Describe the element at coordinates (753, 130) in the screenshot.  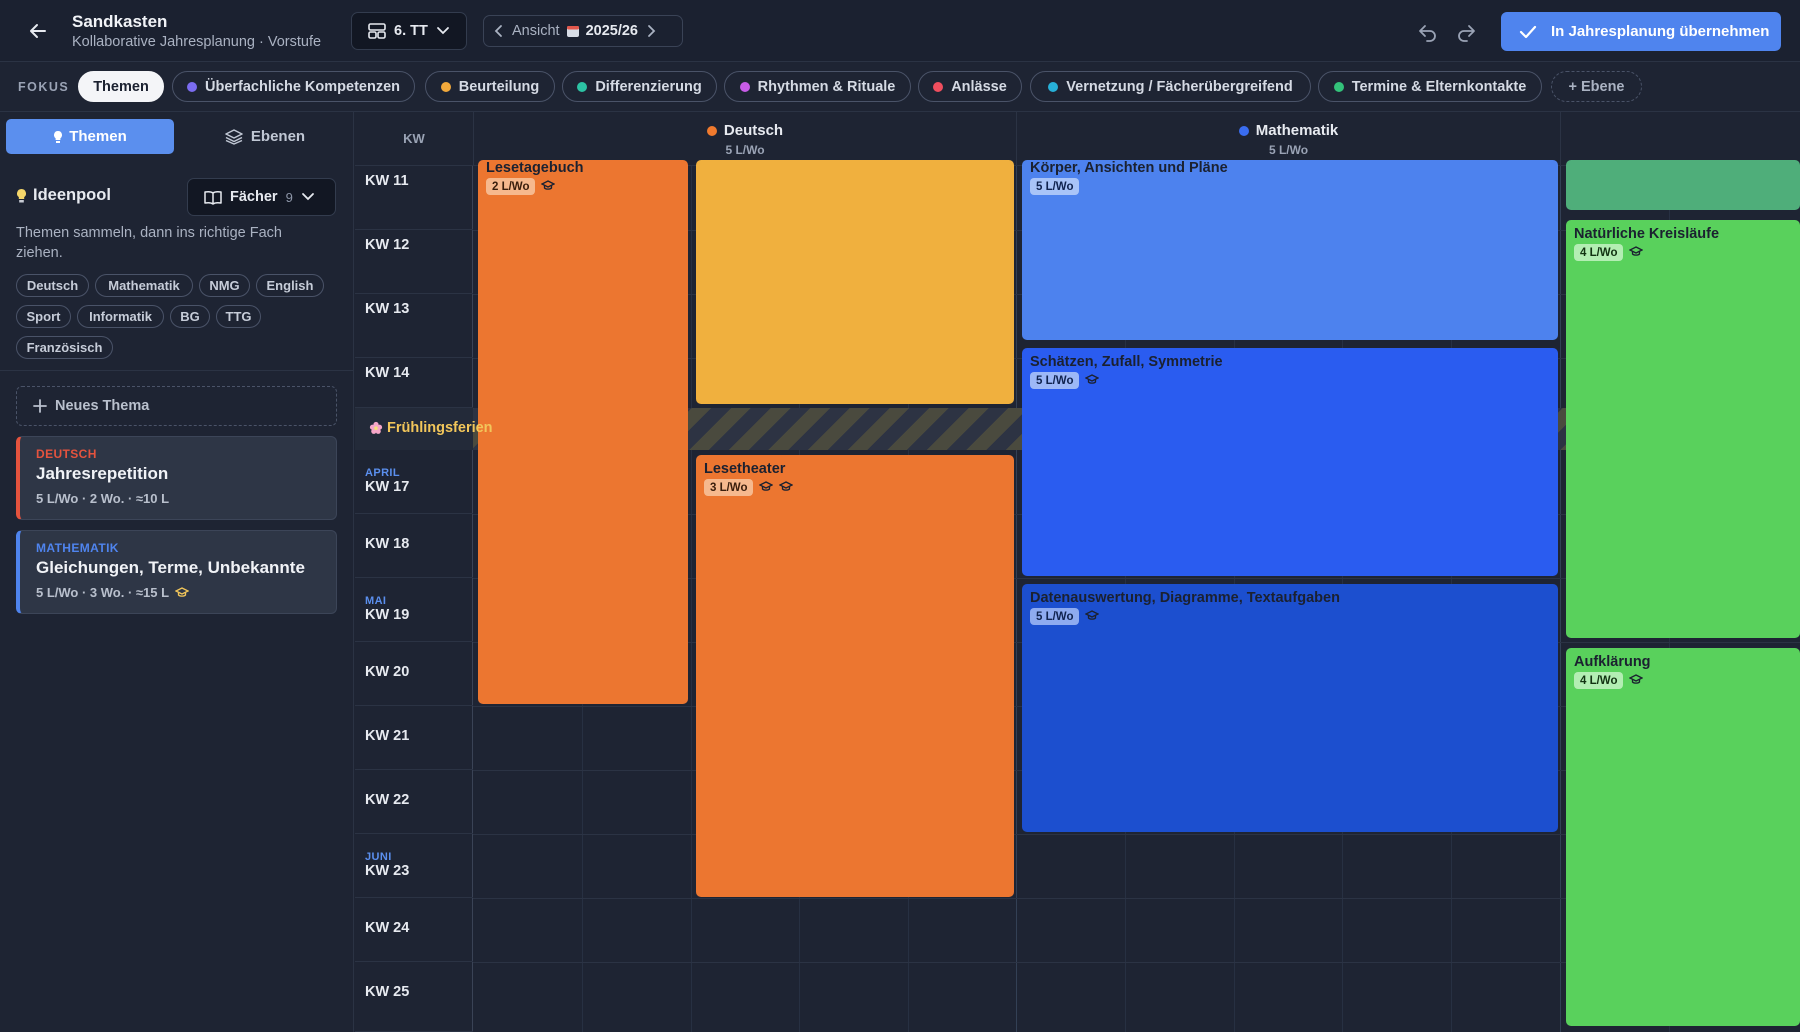
I see `subject-name: Deutsch` at that location.